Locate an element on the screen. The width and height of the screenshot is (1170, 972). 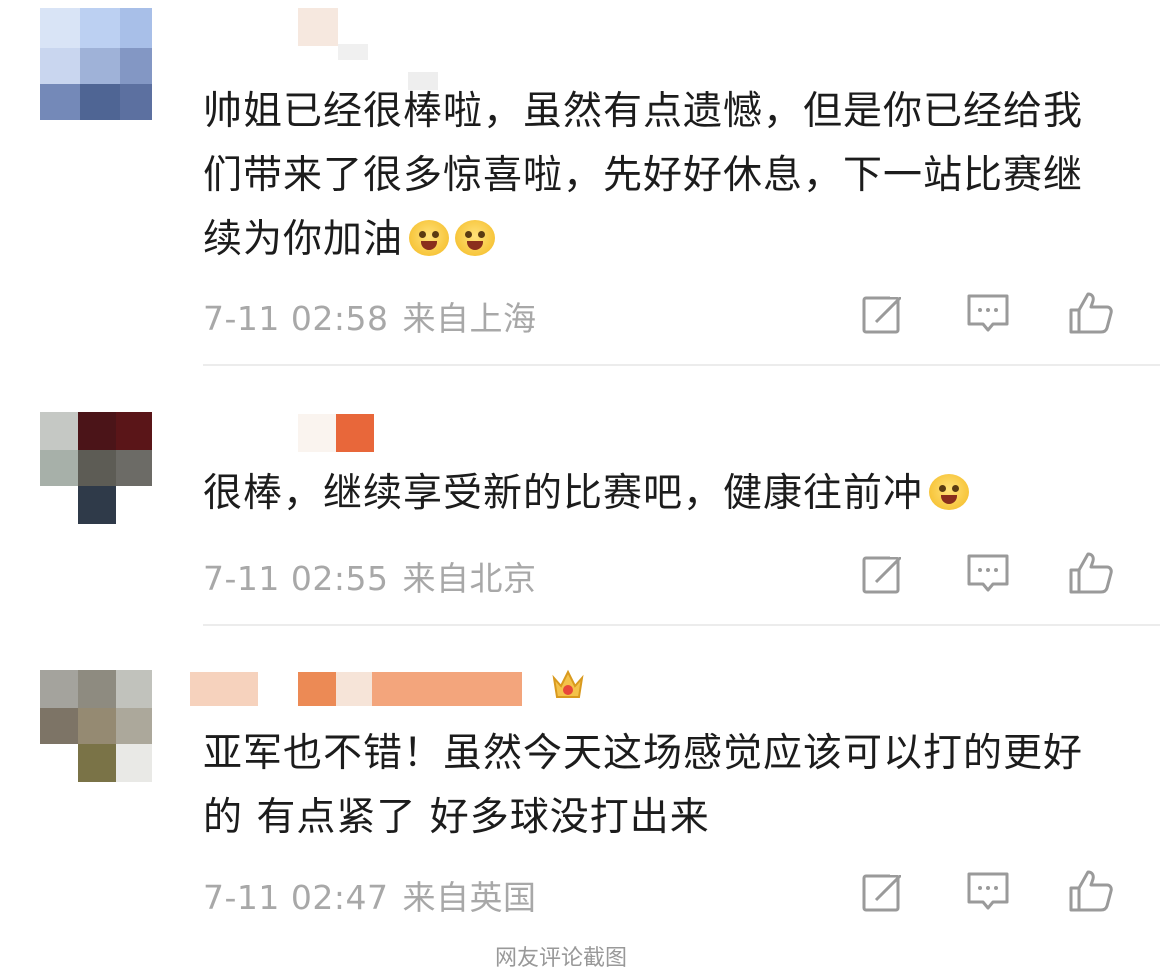
image-caption: 网友评论截图 is located at coordinates (561, 958).